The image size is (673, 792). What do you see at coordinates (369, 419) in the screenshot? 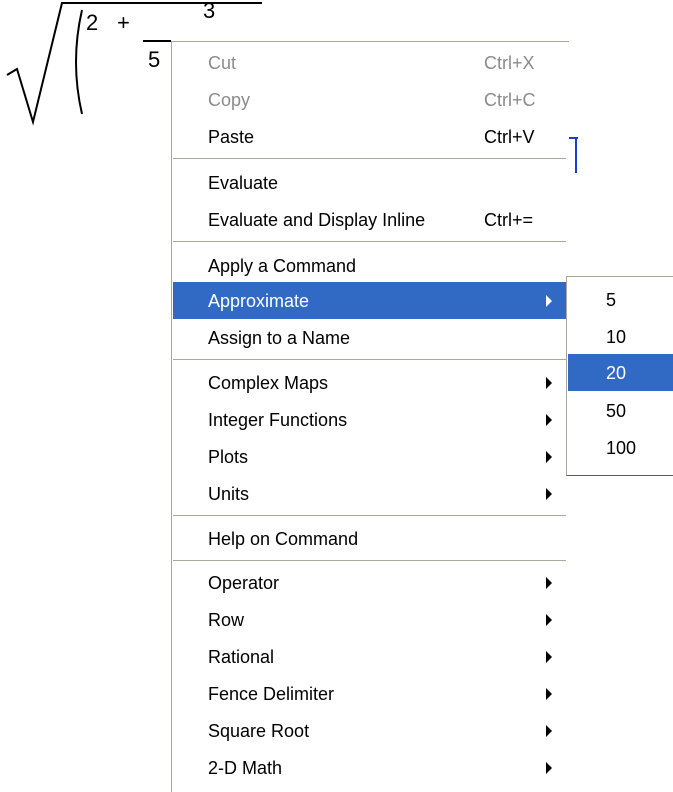
I see `menu-item-integer-functions: Integer Functions` at bounding box center [369, 419].